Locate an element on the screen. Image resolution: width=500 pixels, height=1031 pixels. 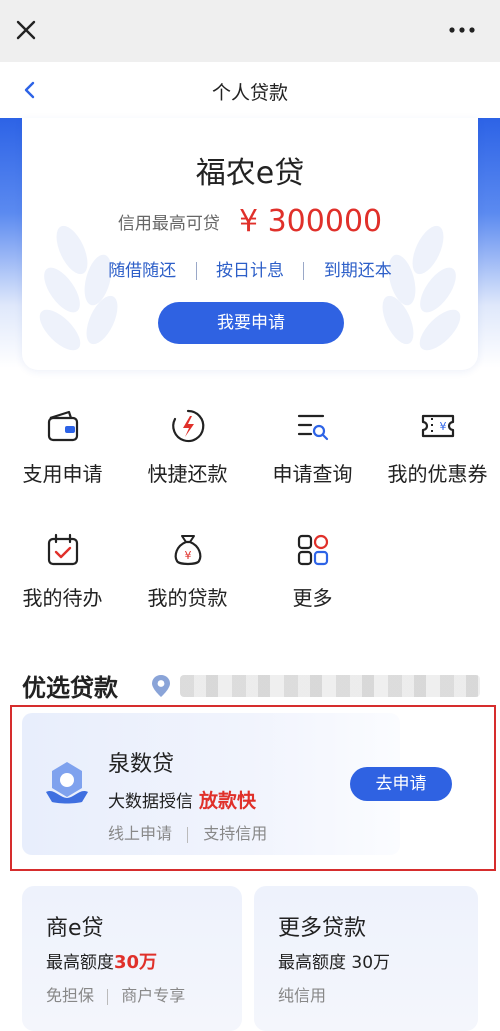
wallet-icon is located at coordinates (62, 426).